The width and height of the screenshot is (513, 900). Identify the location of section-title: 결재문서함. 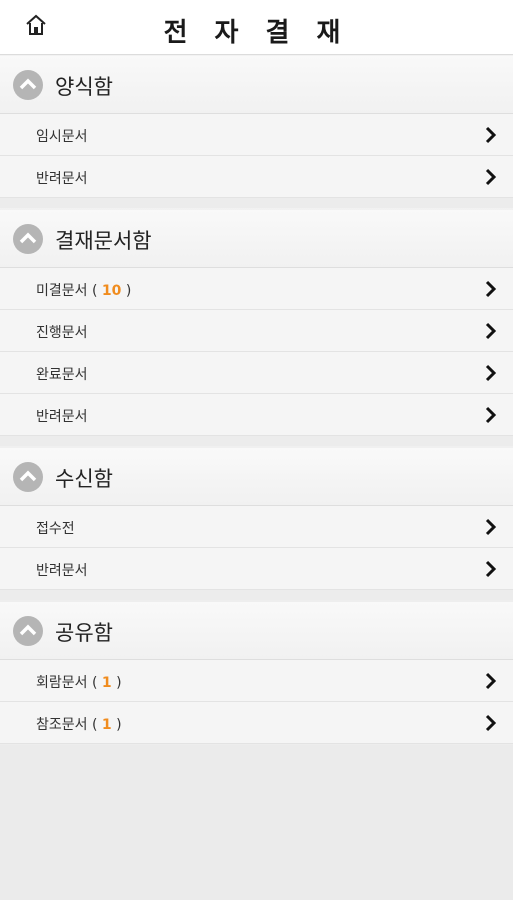
(103, 241).